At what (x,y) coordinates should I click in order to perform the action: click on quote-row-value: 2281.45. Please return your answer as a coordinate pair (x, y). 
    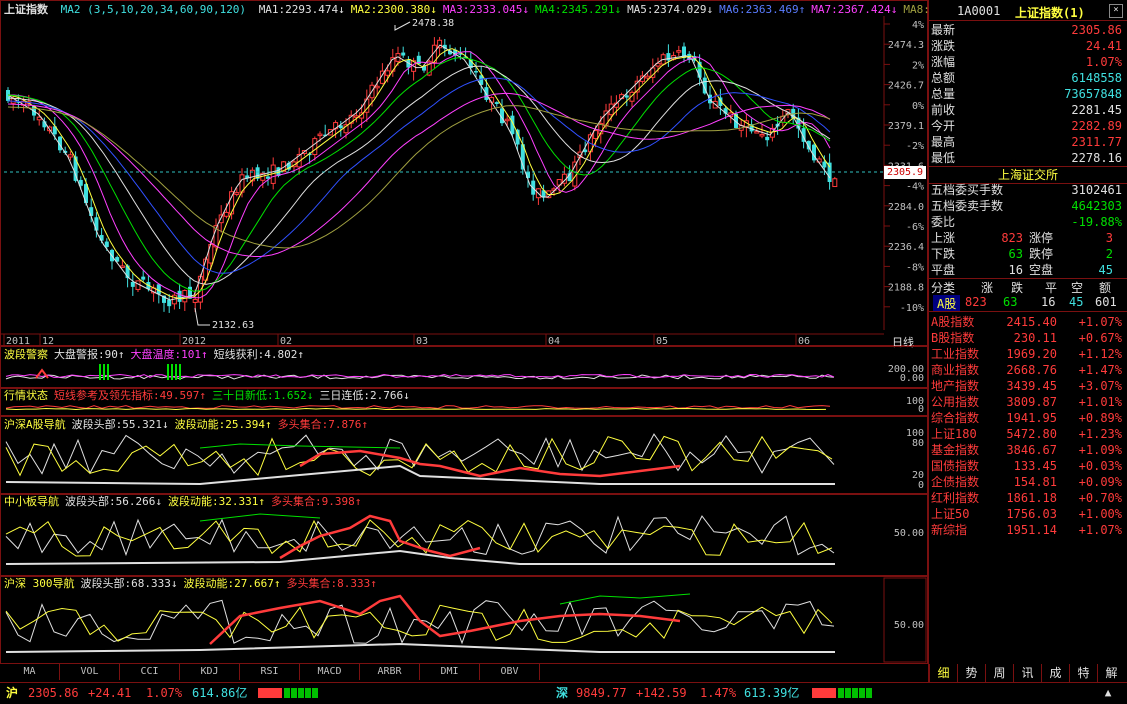
    Looking at the image, I should click on (1096, 110).